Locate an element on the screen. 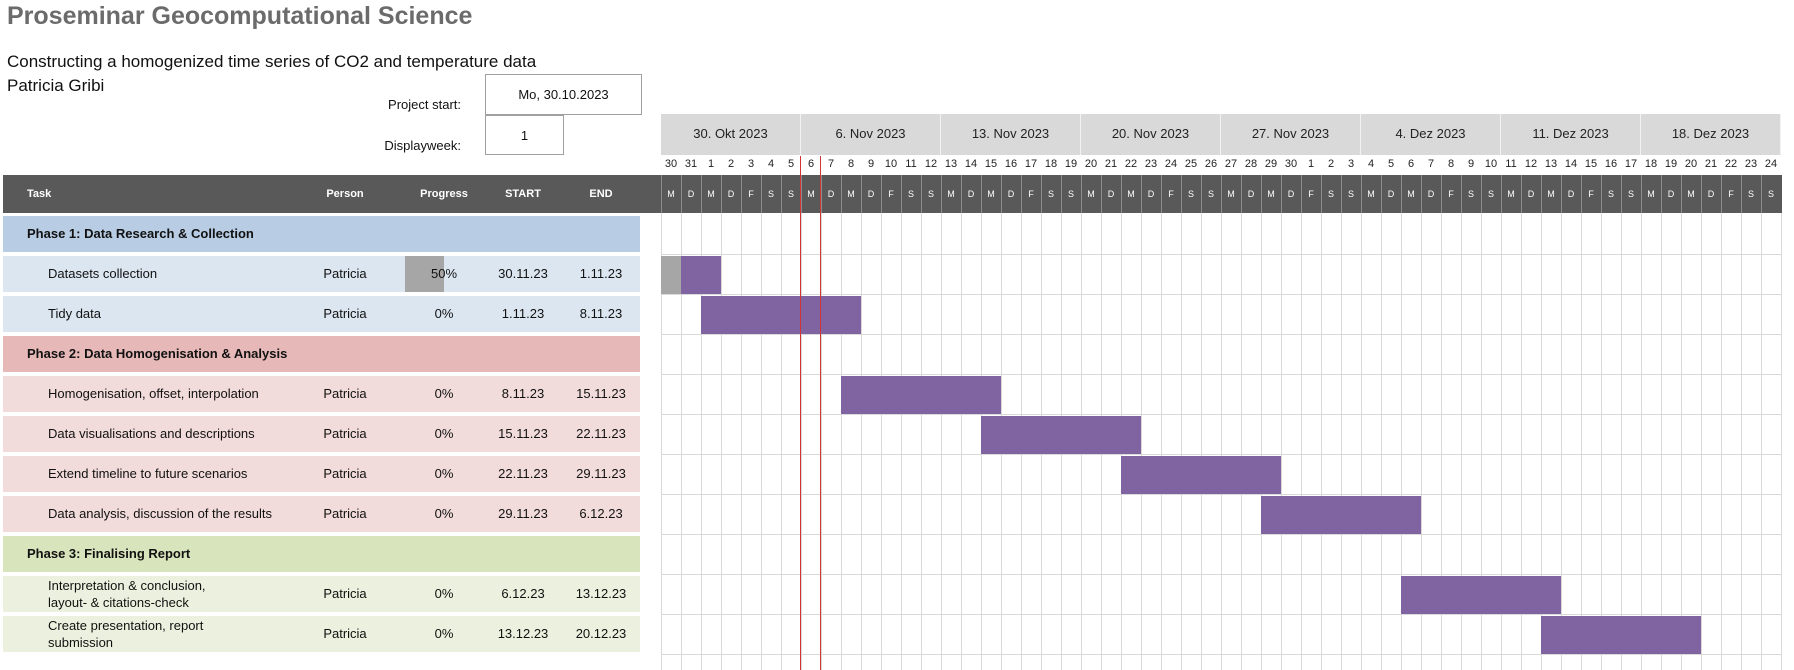 The height and width of the screenshot is (670, 1794). day-number: 21 is located at coordinates (1111, 164).